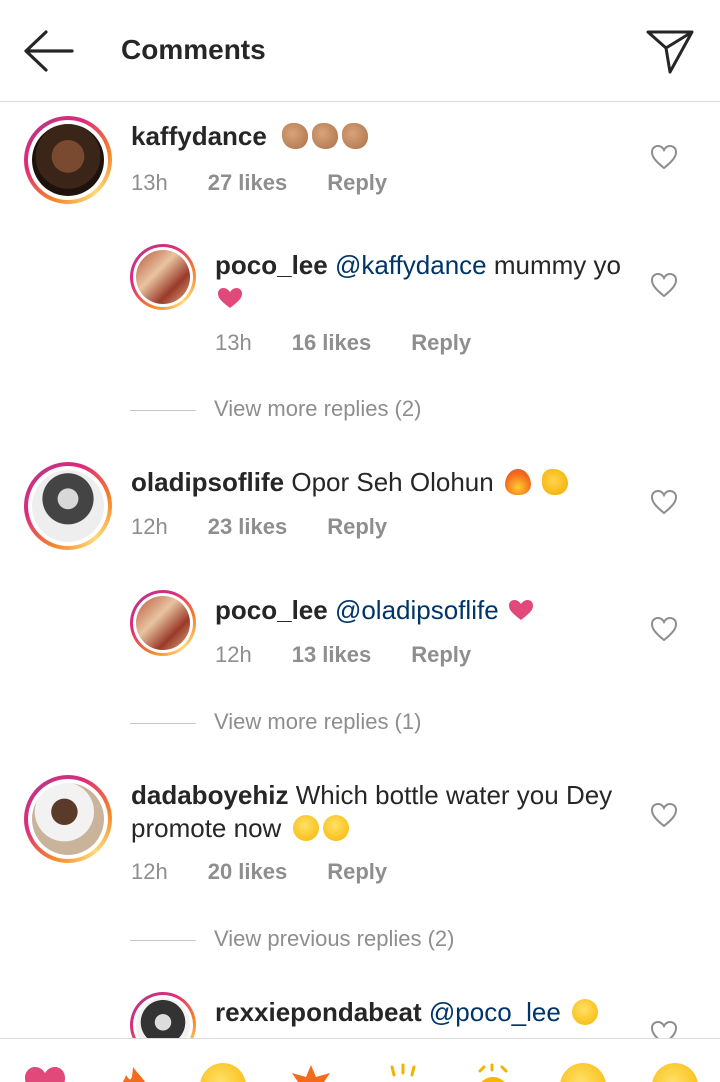 This screenshot has width=720, height=1082. What do you see at coordinates (495, 1012) in the screenshot?
I see `mention-link: @poco_lee` at bounding box center [495, 1012].